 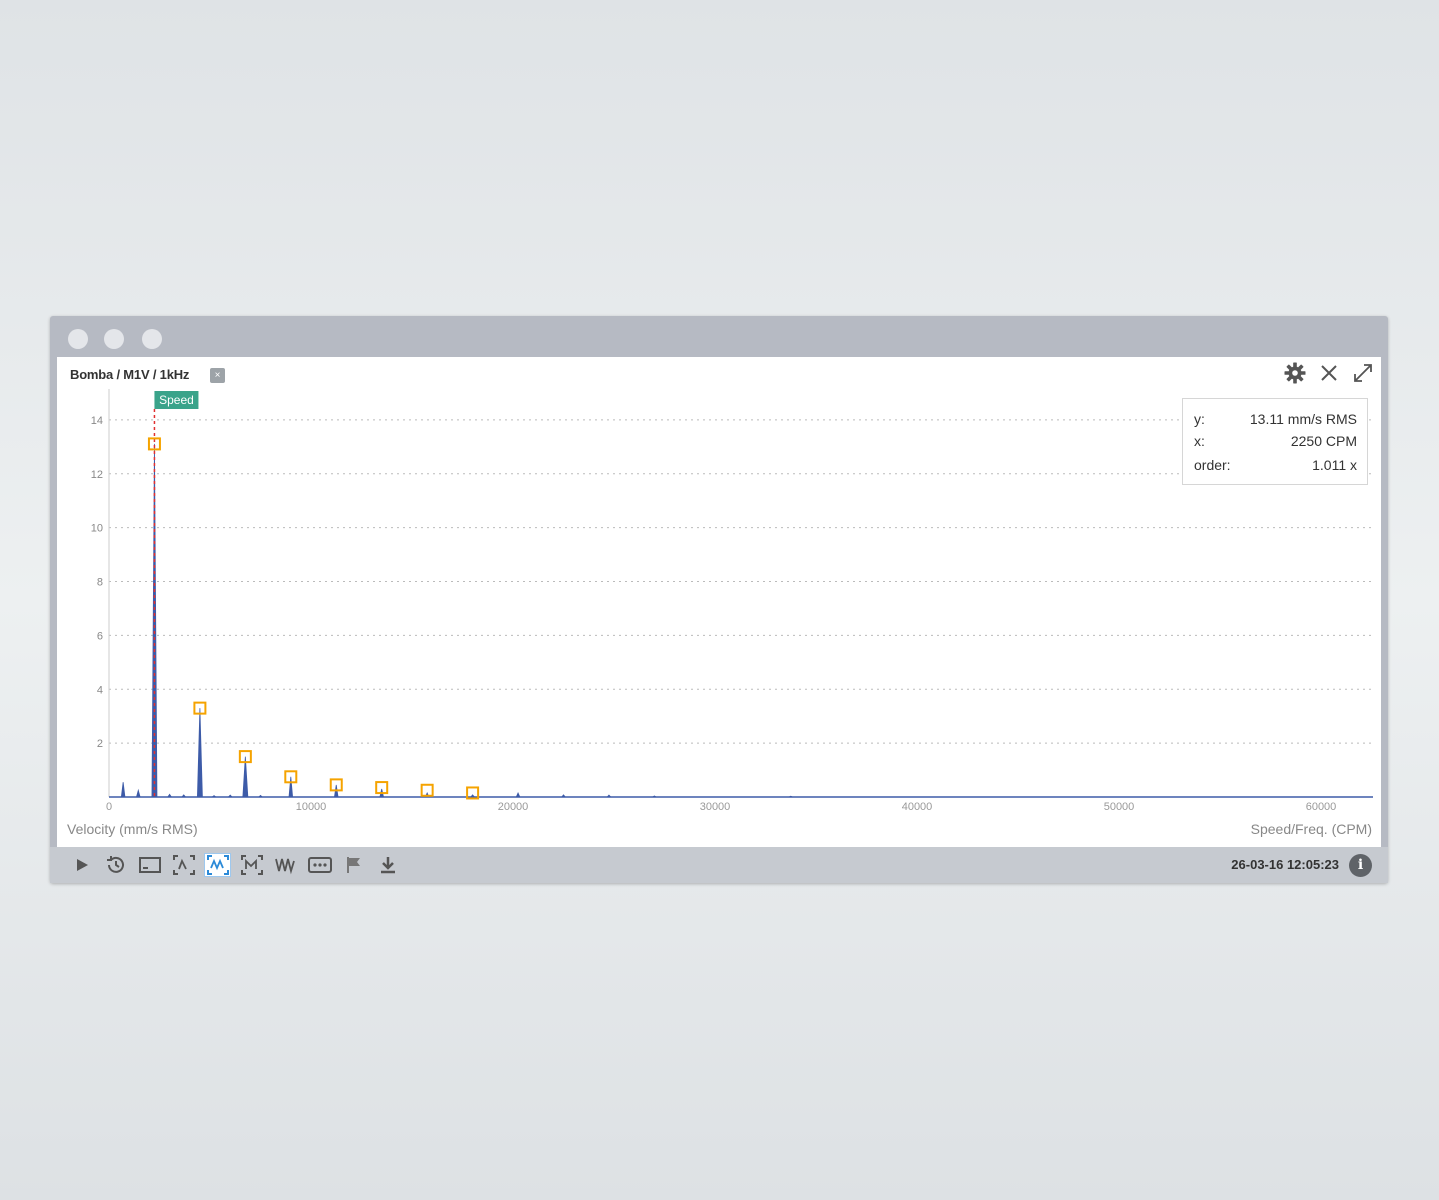 I want to click on y-tick-label: 4, so click(x=100, y=690).